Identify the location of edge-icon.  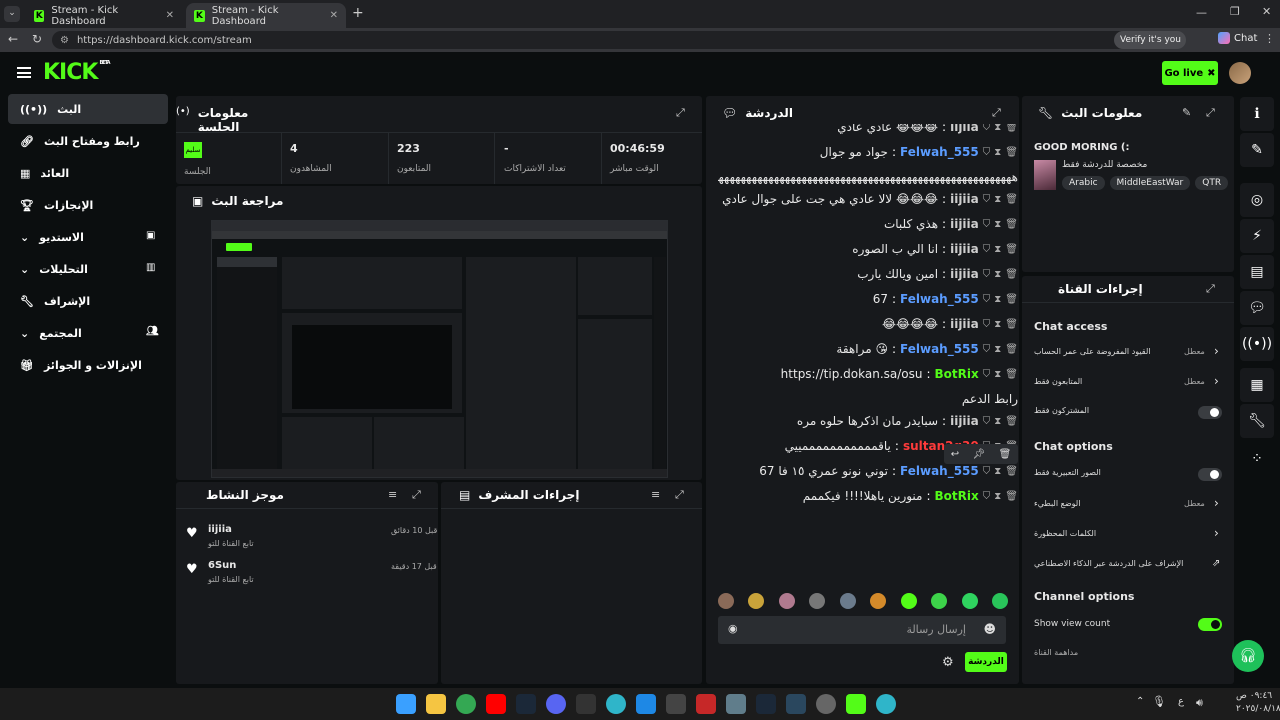
(886, 704).